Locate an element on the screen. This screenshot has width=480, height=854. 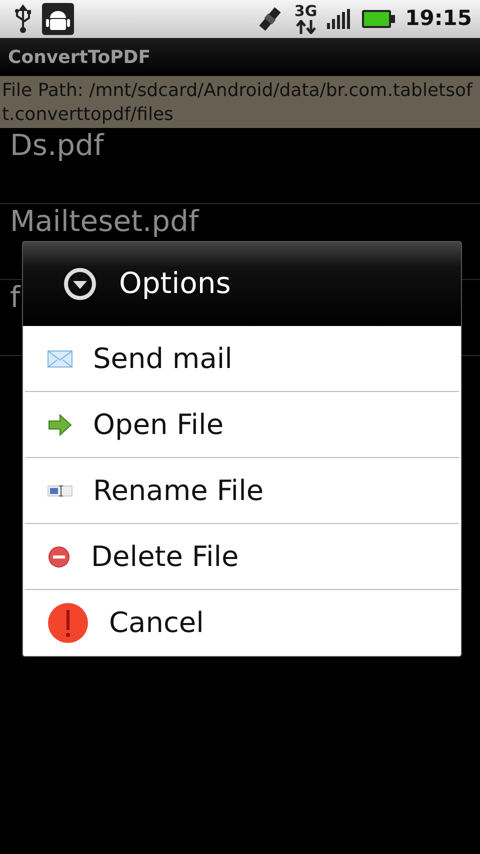
dropdown-circle-icon is located at coordinates (80, 284).